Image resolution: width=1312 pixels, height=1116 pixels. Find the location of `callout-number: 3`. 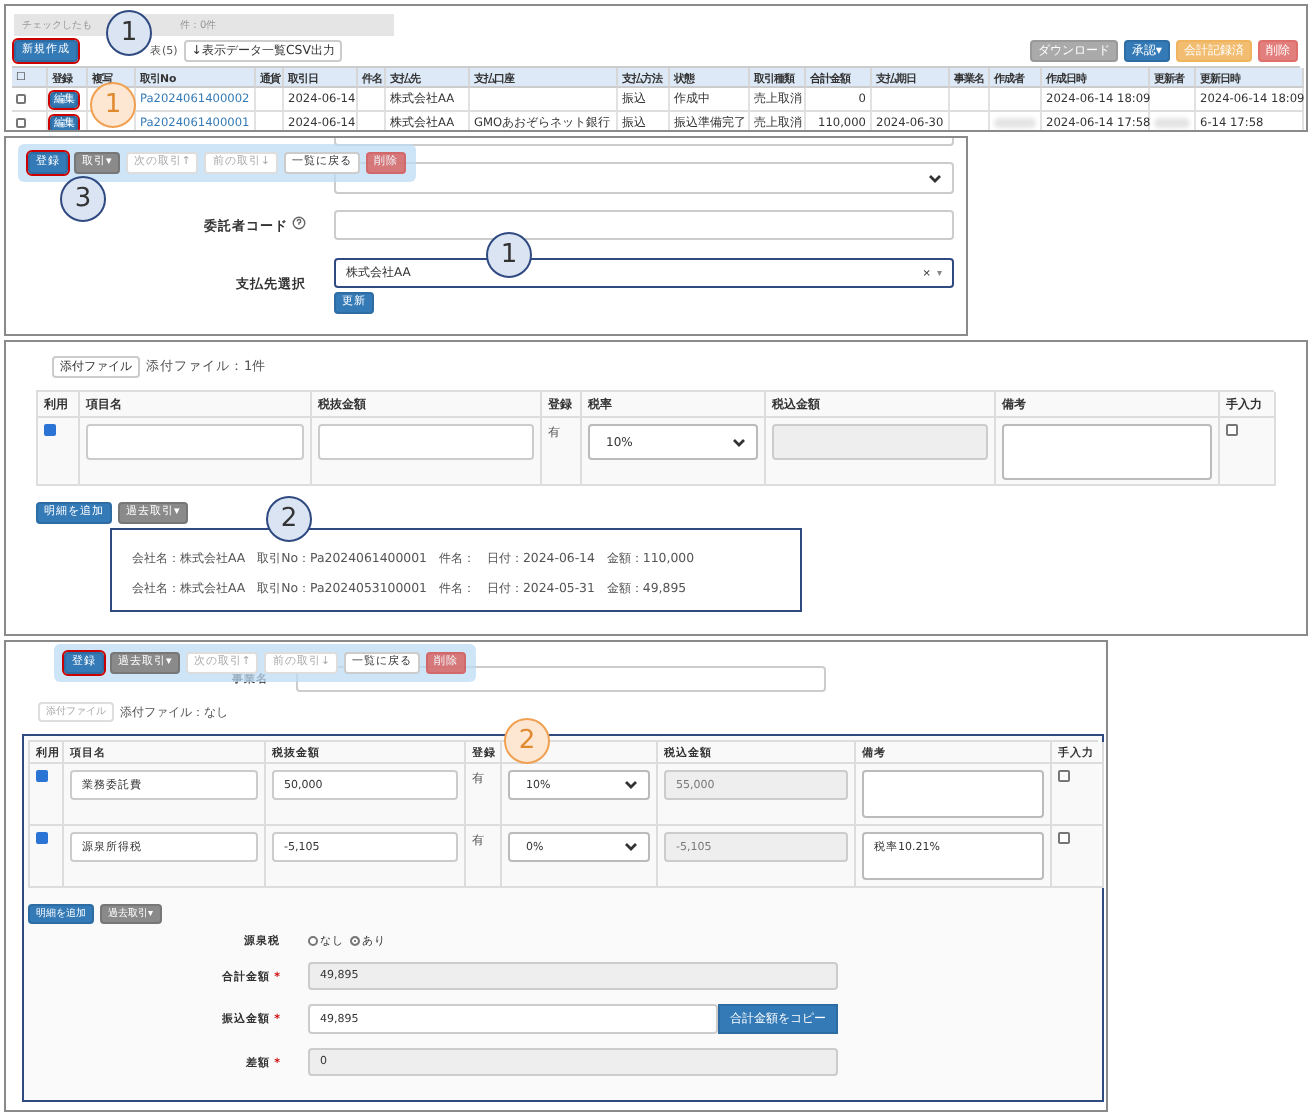

callout-number: 3 is located at coordinates (83, 199).